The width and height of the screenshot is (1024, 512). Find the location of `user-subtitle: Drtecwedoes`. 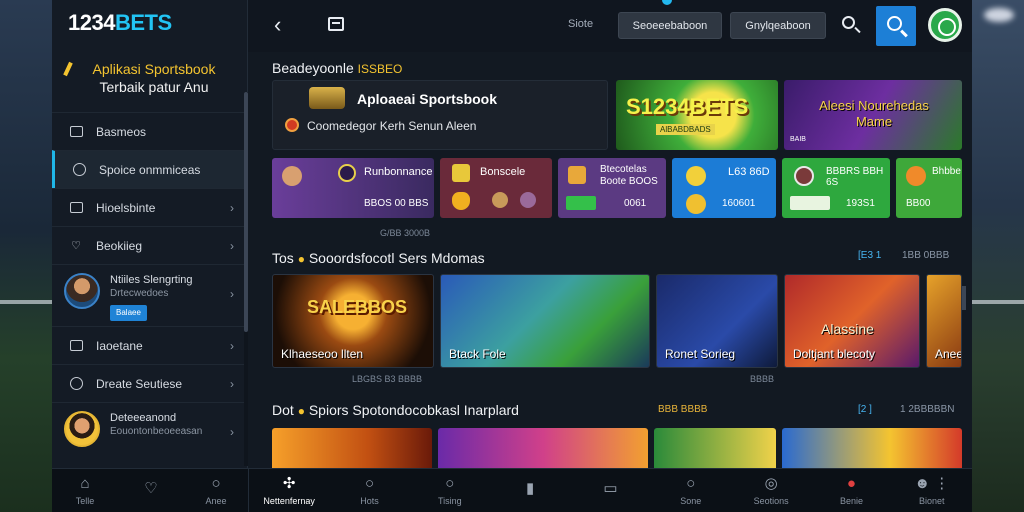

user-subtitle: Drtecwedoes is located at coordinates (139, 293).